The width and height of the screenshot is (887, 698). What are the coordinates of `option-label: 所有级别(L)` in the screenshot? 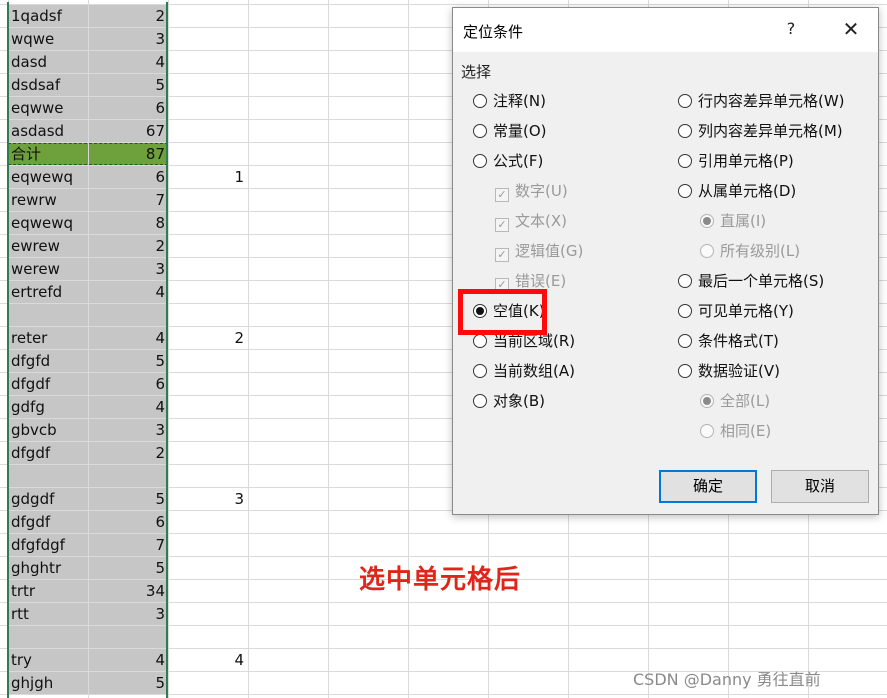 It's located at (760, 251).